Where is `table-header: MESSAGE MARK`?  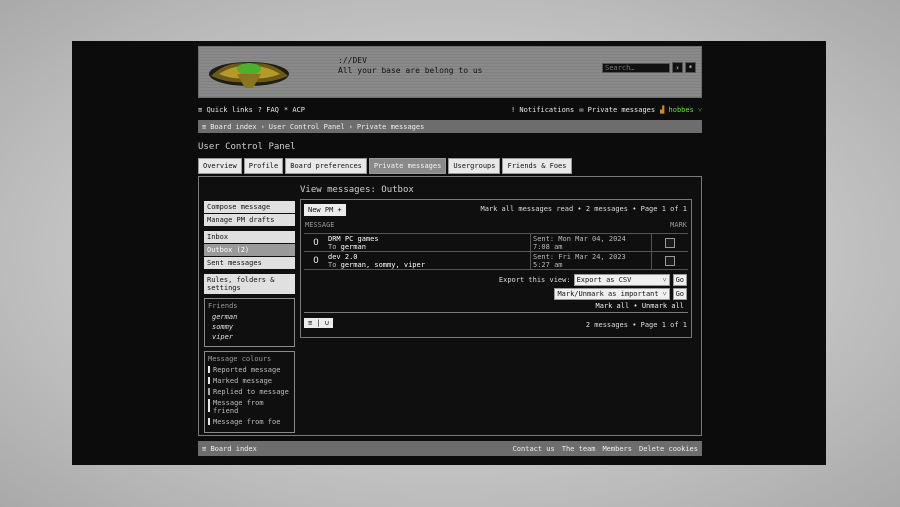
table-header: MESSAGE MARK is located at coordinates (496, 225).